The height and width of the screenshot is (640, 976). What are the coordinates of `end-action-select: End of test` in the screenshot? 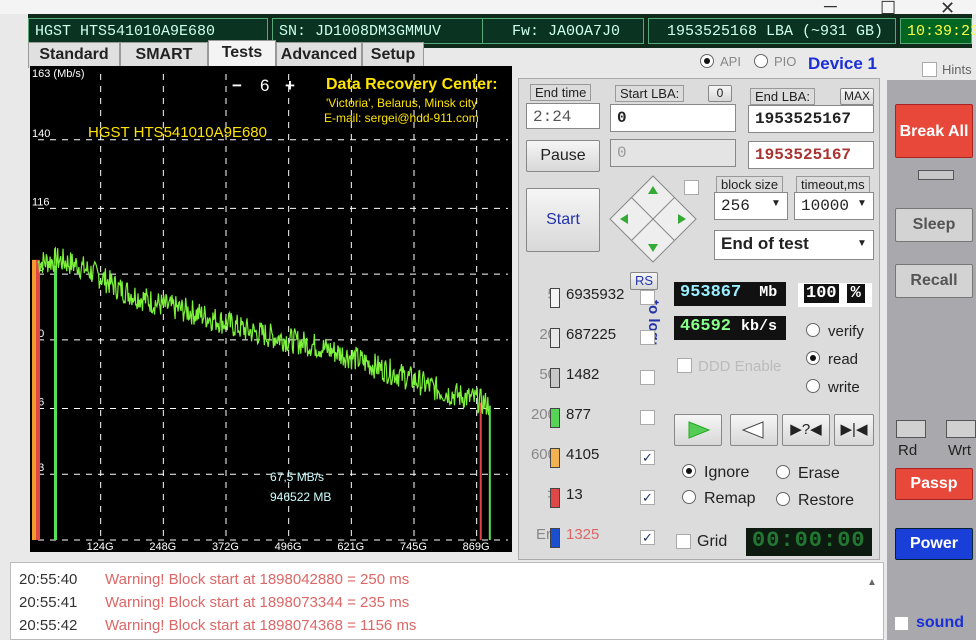 It's located at (794, 245).